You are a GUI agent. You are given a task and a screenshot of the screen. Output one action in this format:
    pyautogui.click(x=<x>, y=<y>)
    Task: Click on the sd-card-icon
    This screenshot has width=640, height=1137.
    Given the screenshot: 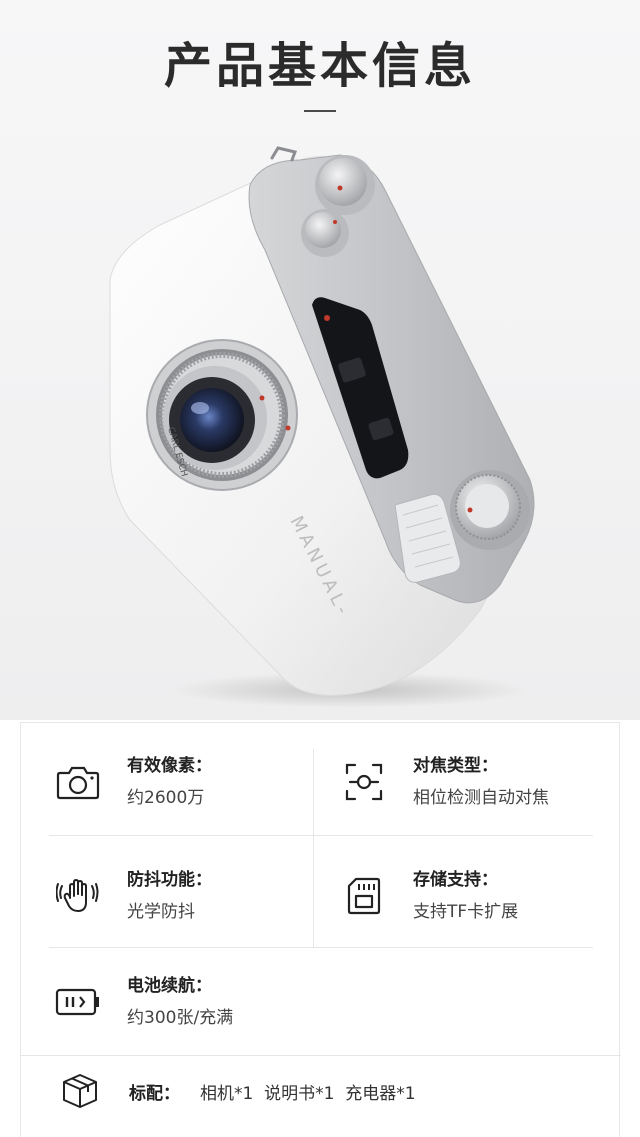 What is the action you would take?
    pyautogui.click(x=364, y=896)
    